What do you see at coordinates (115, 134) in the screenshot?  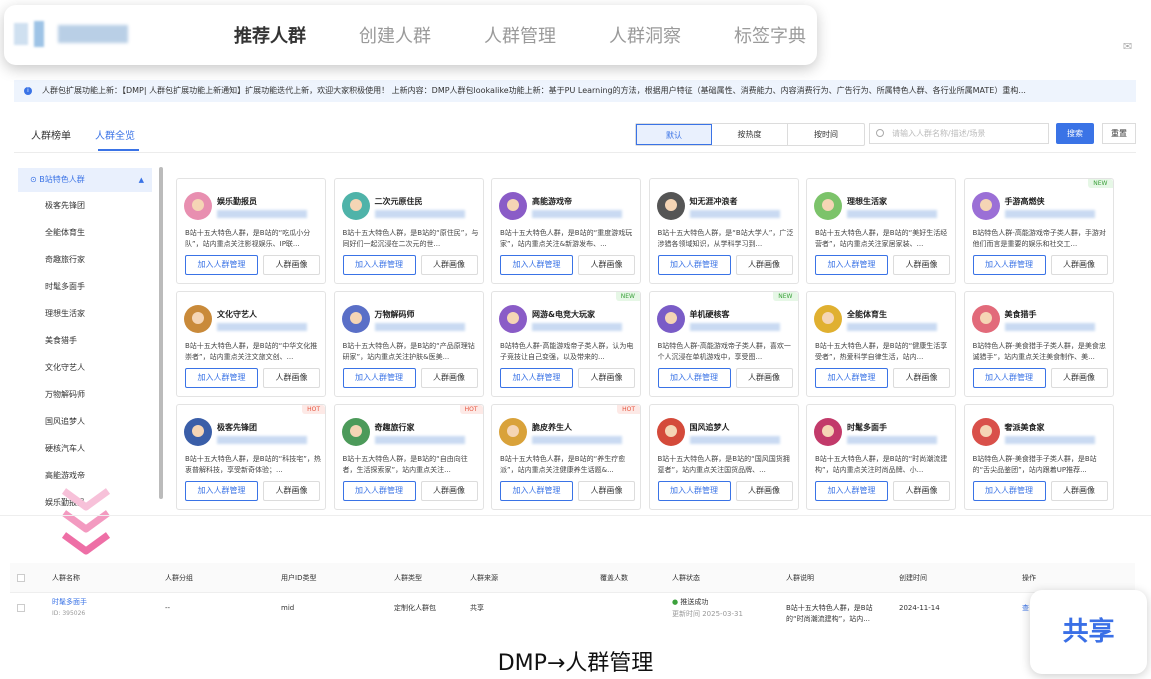 I see `tab-overview: 人群全览` at bounding box center [115, 134].